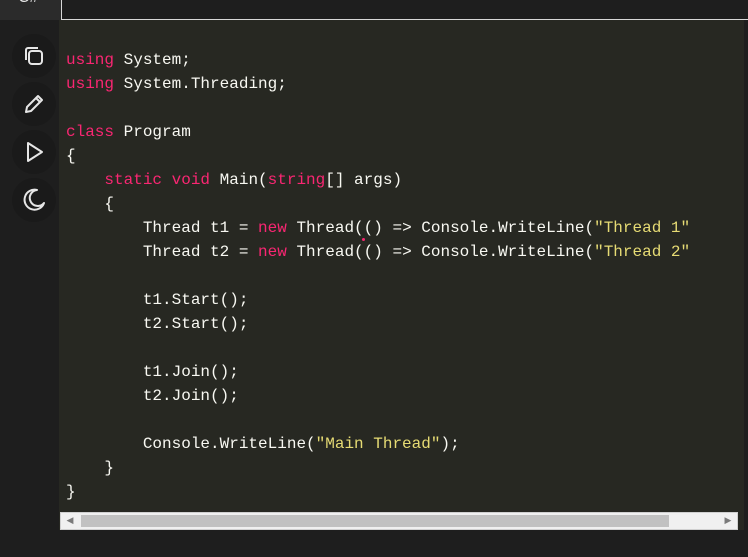 The width and height of the screenshot is (748, 557). Describe the element at coordinates (162, 252) in the screenshot. I see `code-text: Thread t2 =` at that location.